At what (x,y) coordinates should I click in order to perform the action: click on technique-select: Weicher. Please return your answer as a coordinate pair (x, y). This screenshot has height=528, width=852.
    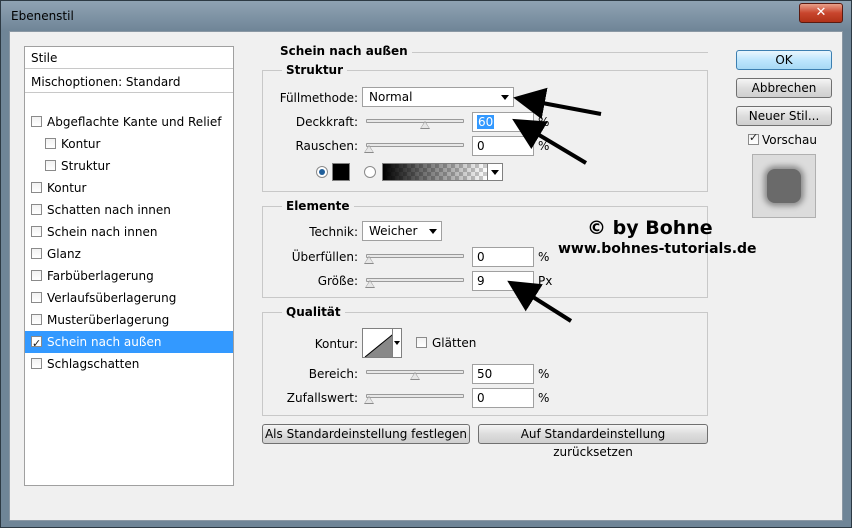
    Looking at the image, I should click on (402, 231).